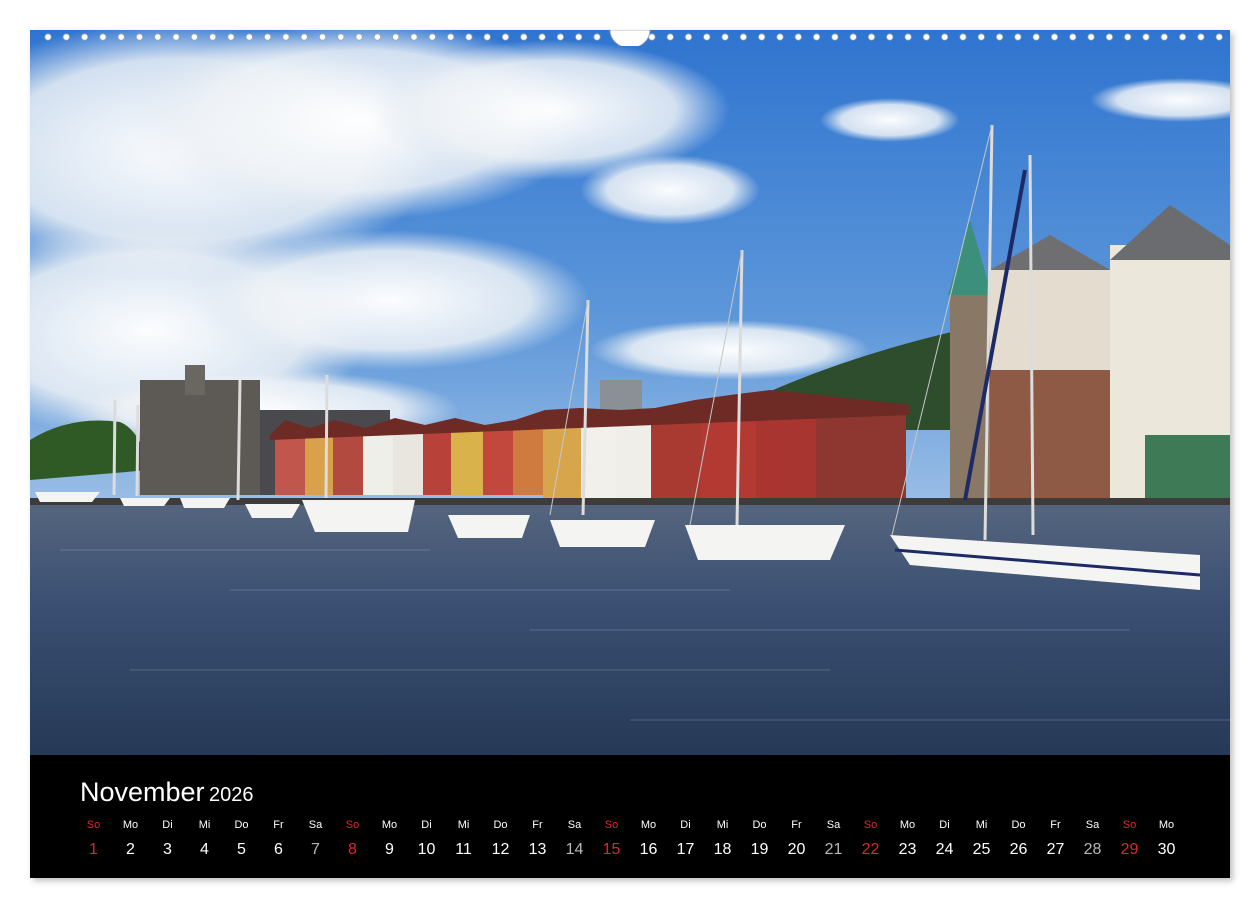 This screenshot has width=1260, height=908. I want to click on day-number: 16, so click(648, 849).